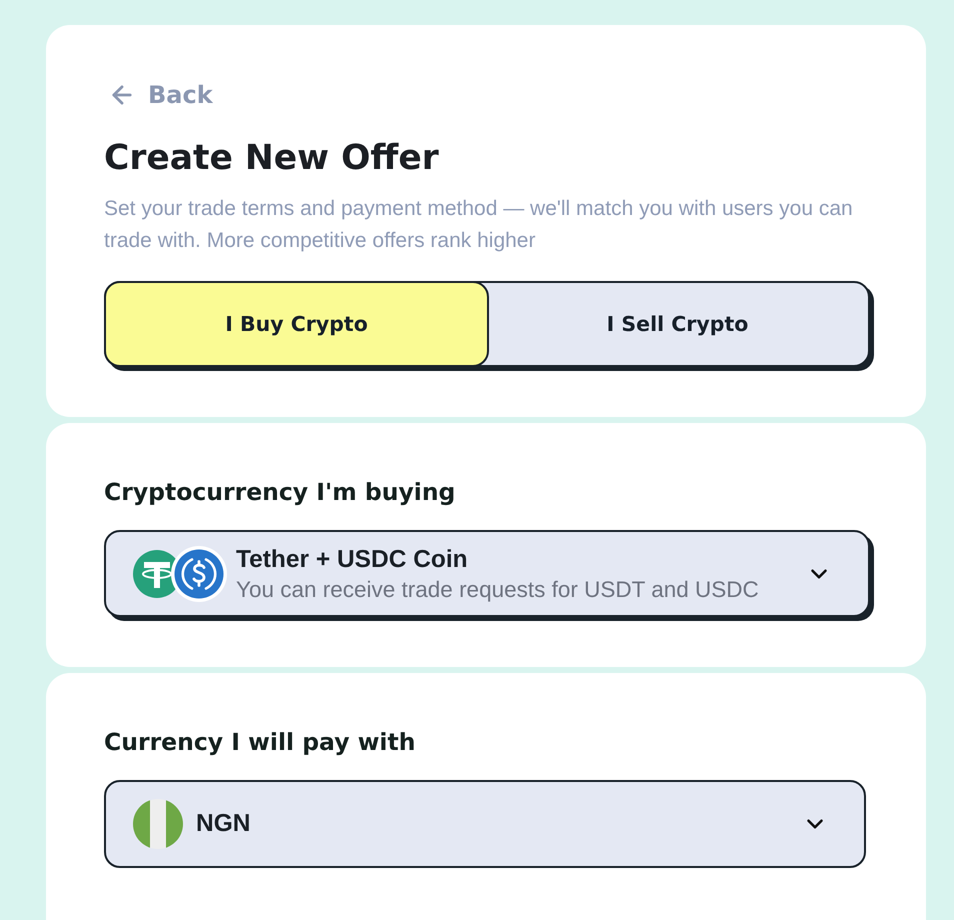 The height and width of the screenshot is (920, 954). What do you see at coordinates (199, 574) in the screenshot?
I see `dollar-coin-icon` at bounding box center [199, 574].